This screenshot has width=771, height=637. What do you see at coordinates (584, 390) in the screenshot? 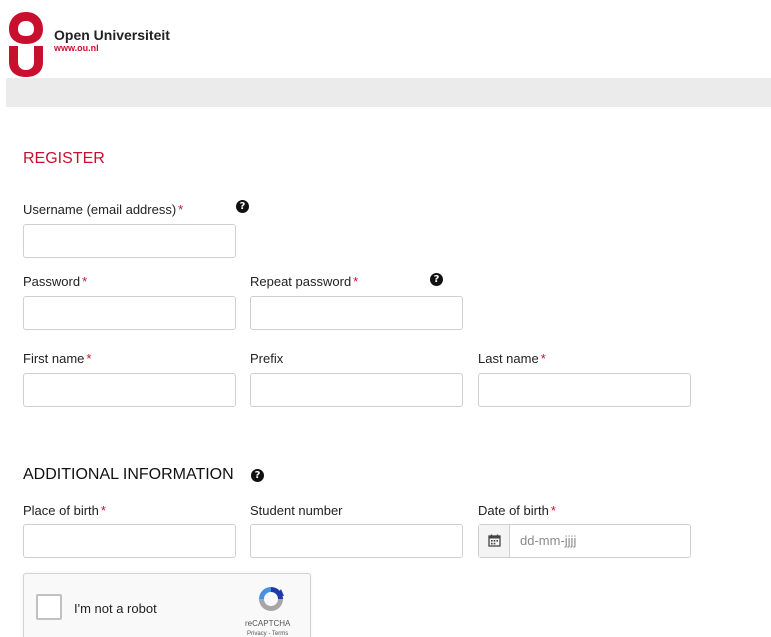
I see `last-name-input` at bounding box center [584, 390].